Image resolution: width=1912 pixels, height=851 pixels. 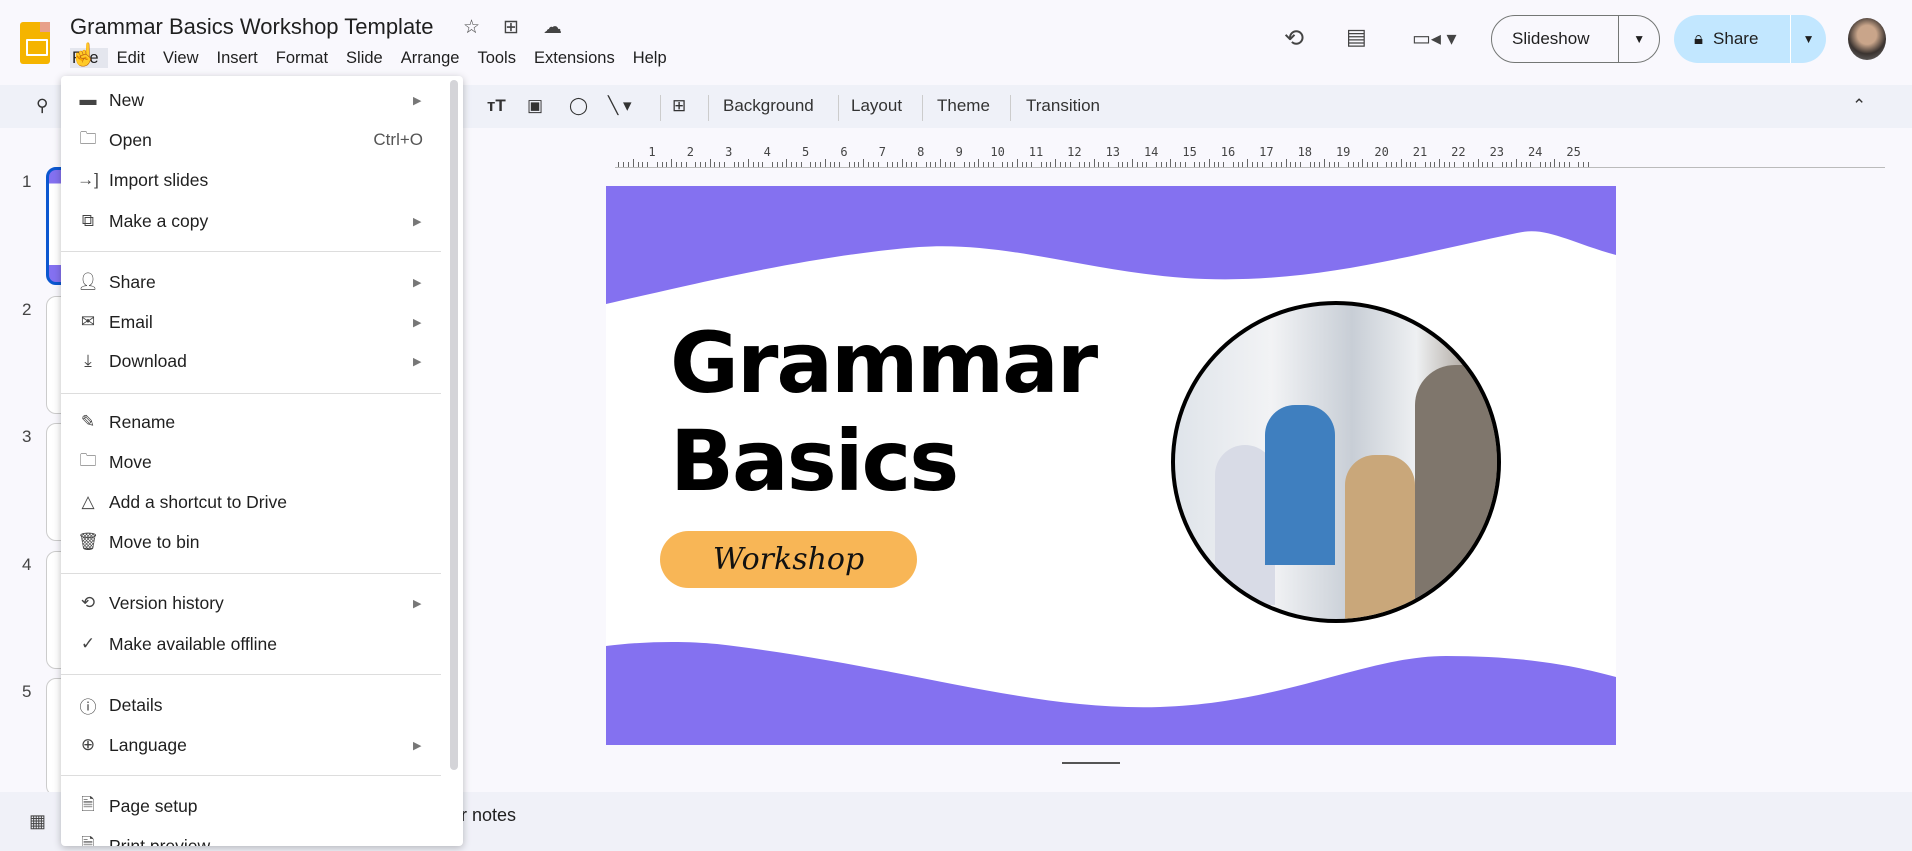 I want to click on menu-edit: Edit, so click(x=131, y=58).